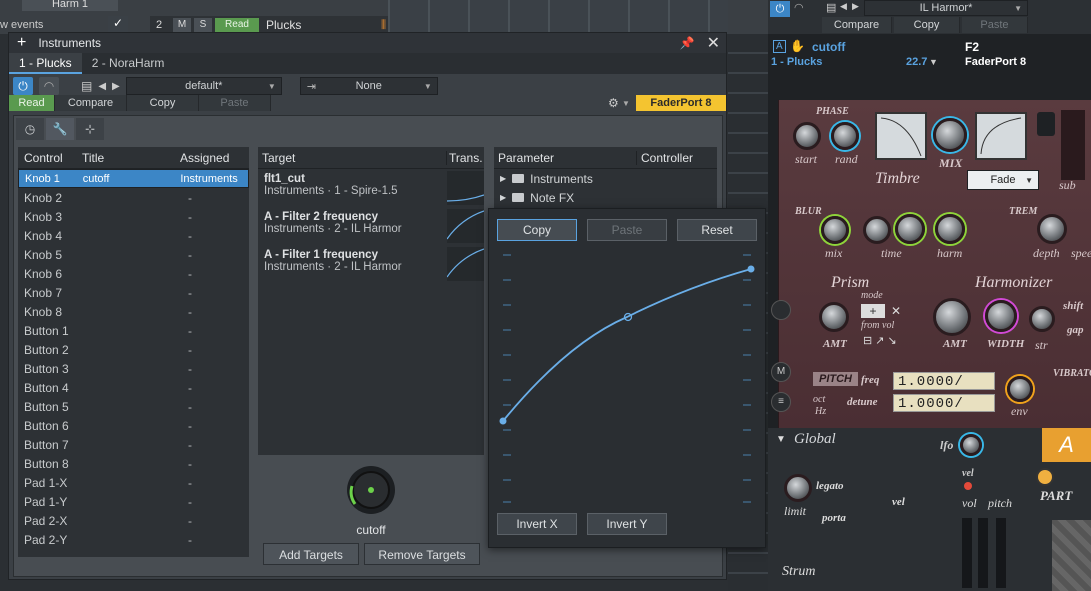  What do you see at coordinates (133, 501) in the screenshot?
I see `control-list-row: Pad 1-Y -` at bounding box center [133, 501].